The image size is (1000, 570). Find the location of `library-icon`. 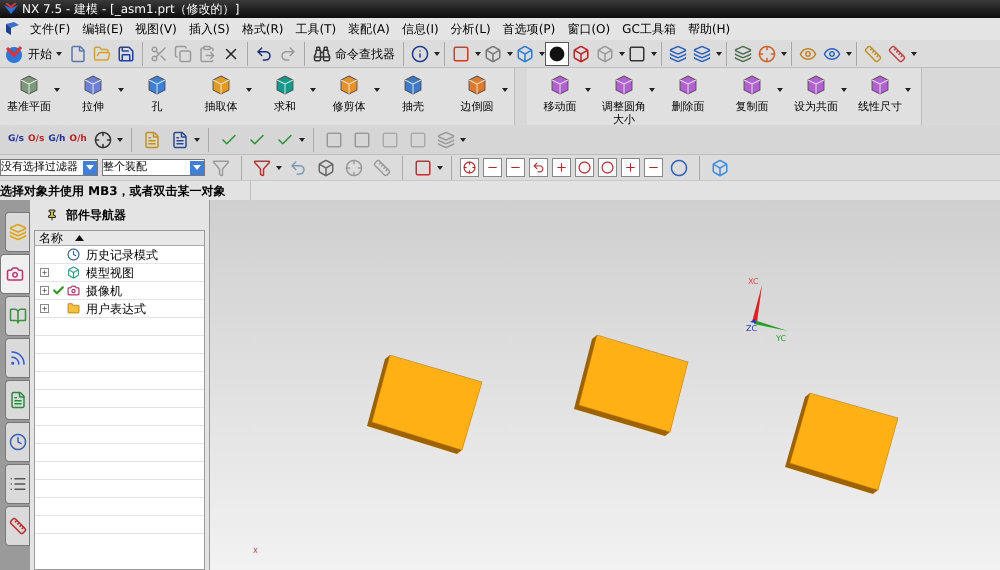

library-icon is located at coordinates (17, 316).